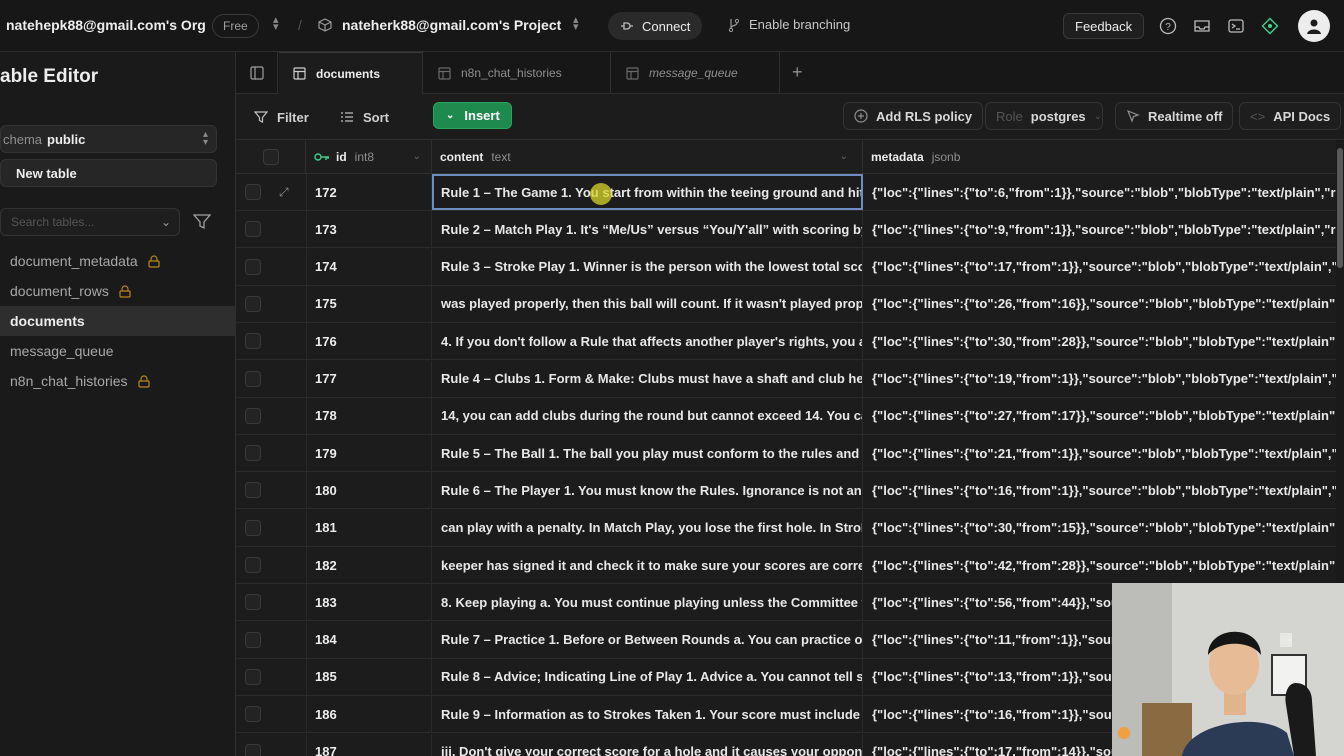 The width and height of the screenshot is (1344, 756). I want to click on add-rls-policy-button: Add RLS policy, so click(913, 116).